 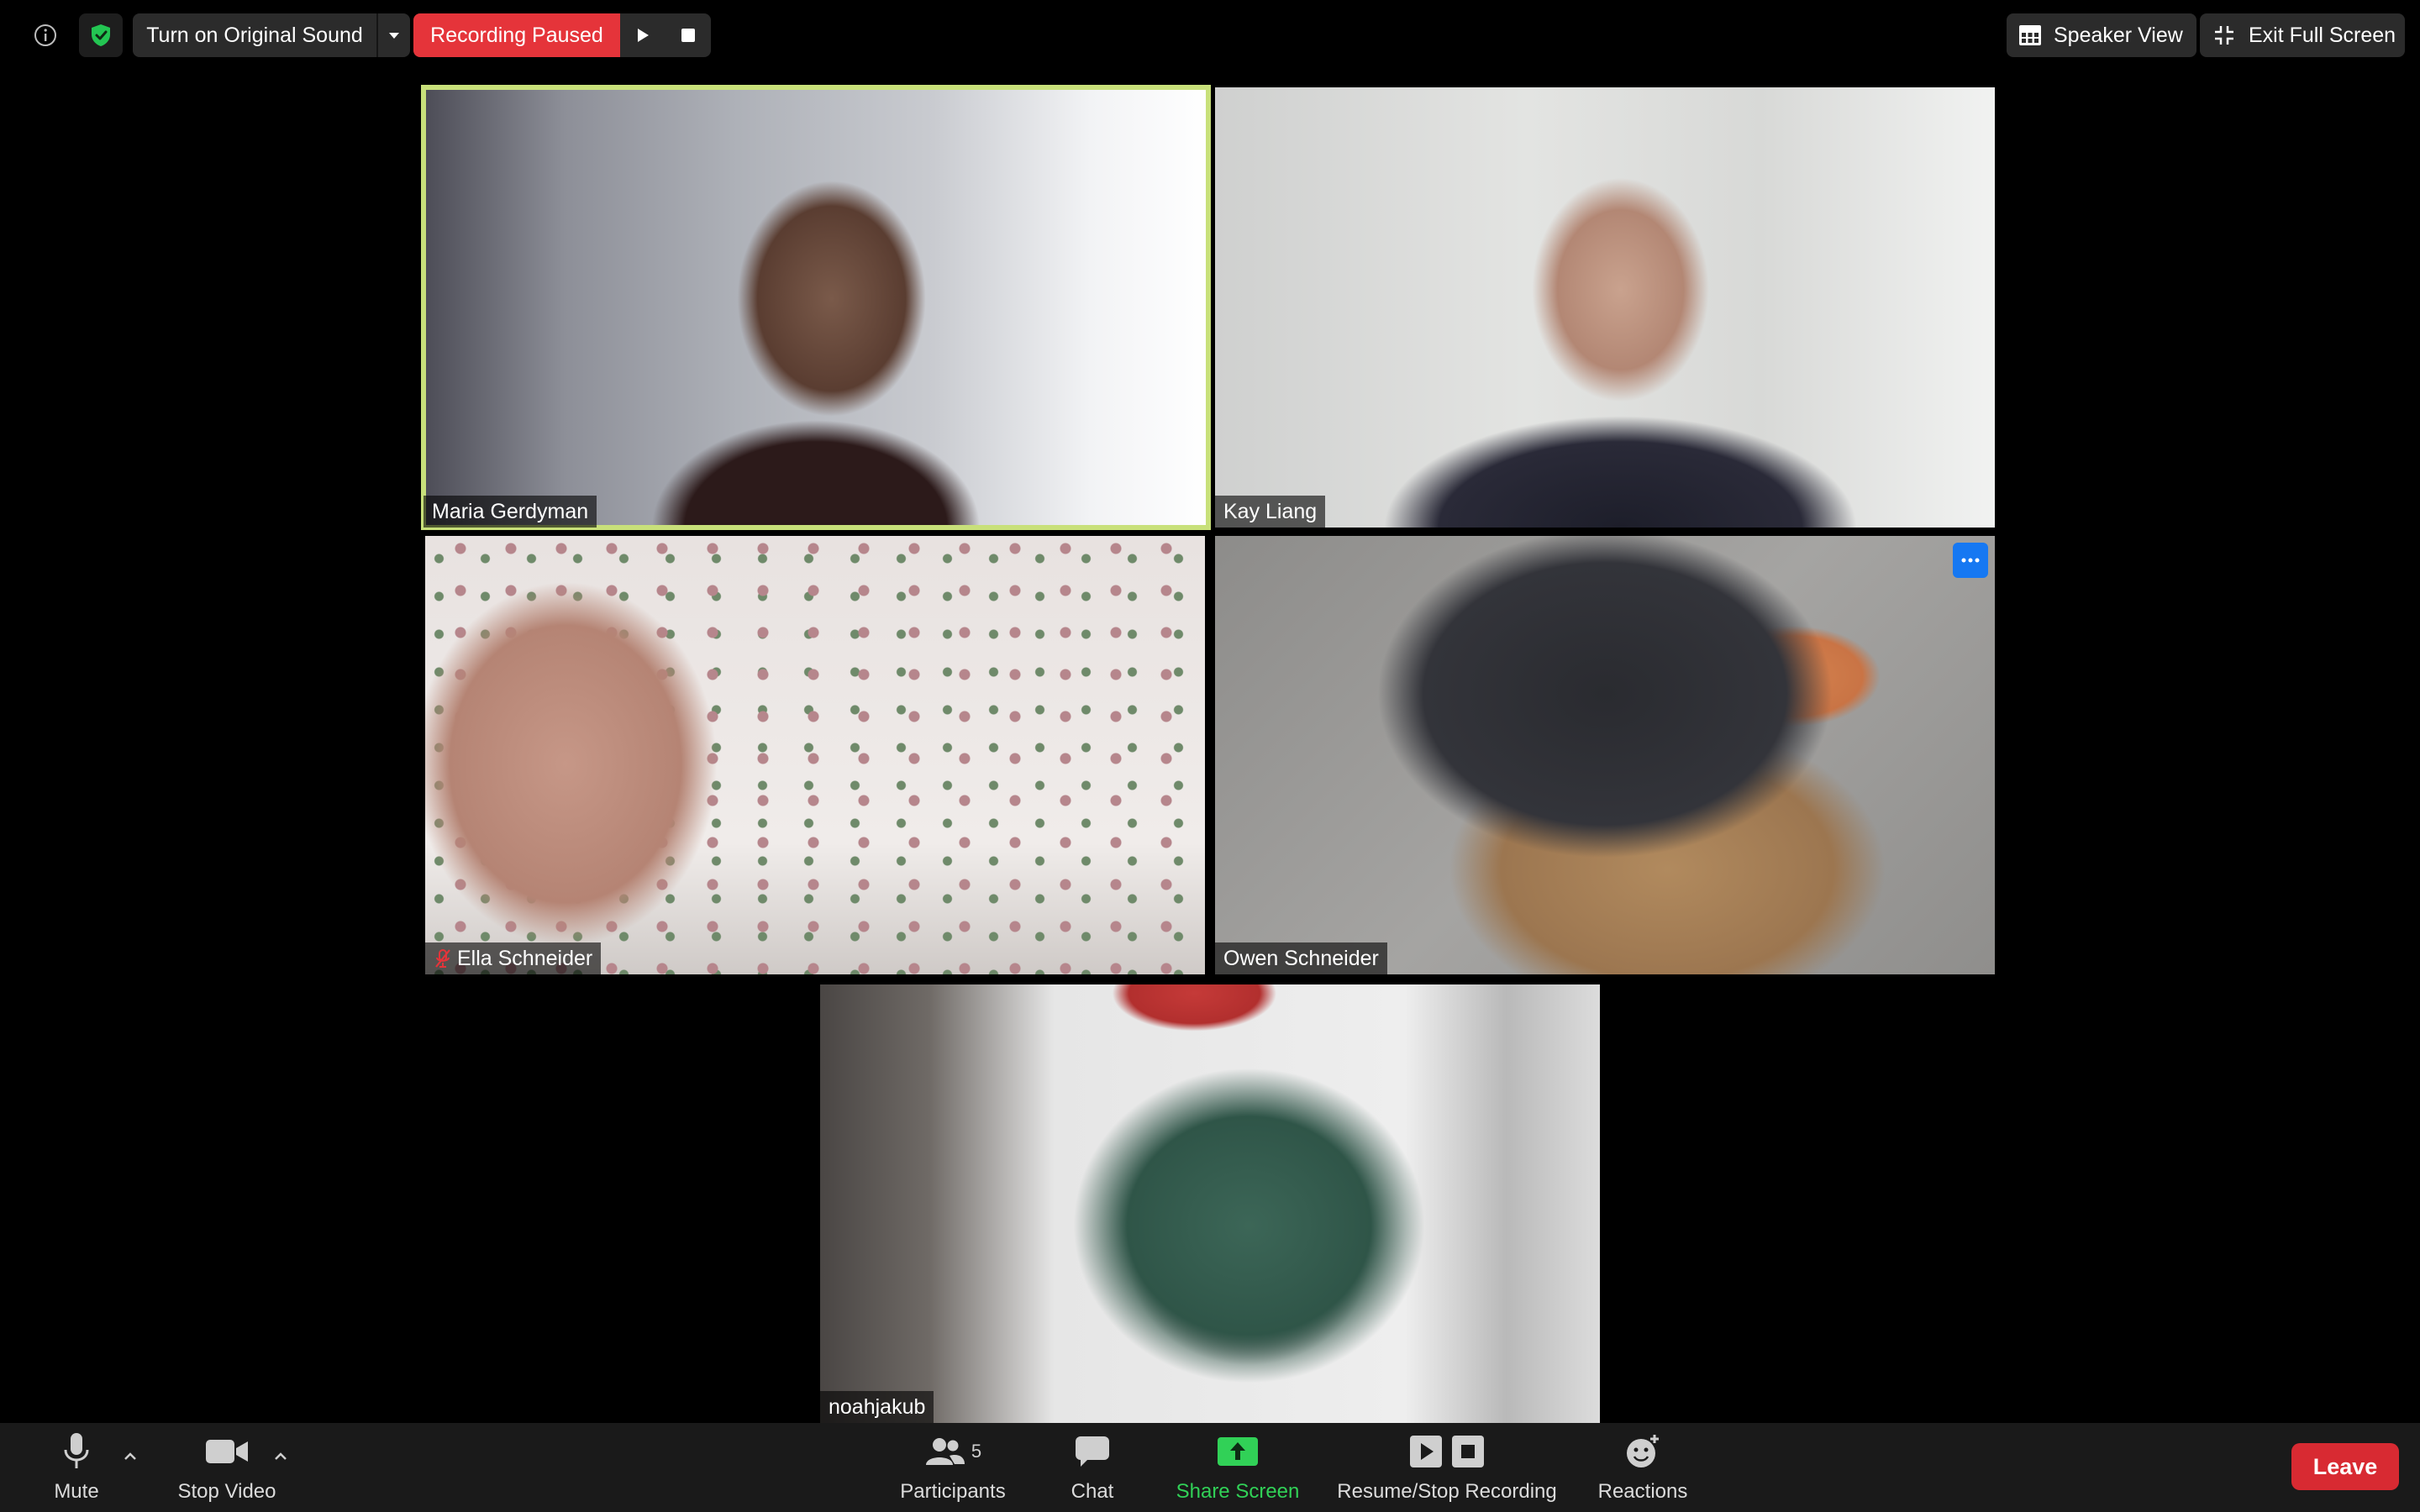 I want to click on resume-recording-icon, so click(x=1426, y=1451).